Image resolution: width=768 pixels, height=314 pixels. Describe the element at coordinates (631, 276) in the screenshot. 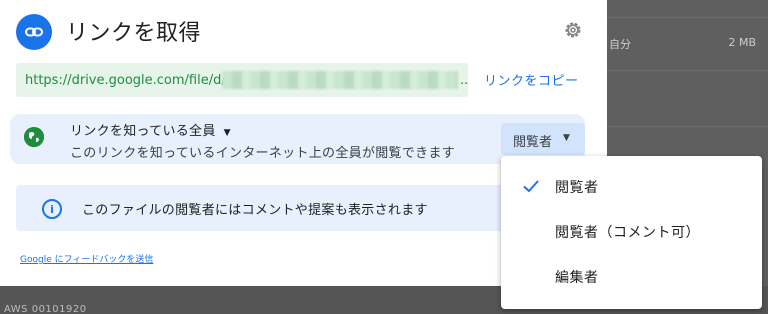

I see `menu-item-editor: 編集者` at that location.